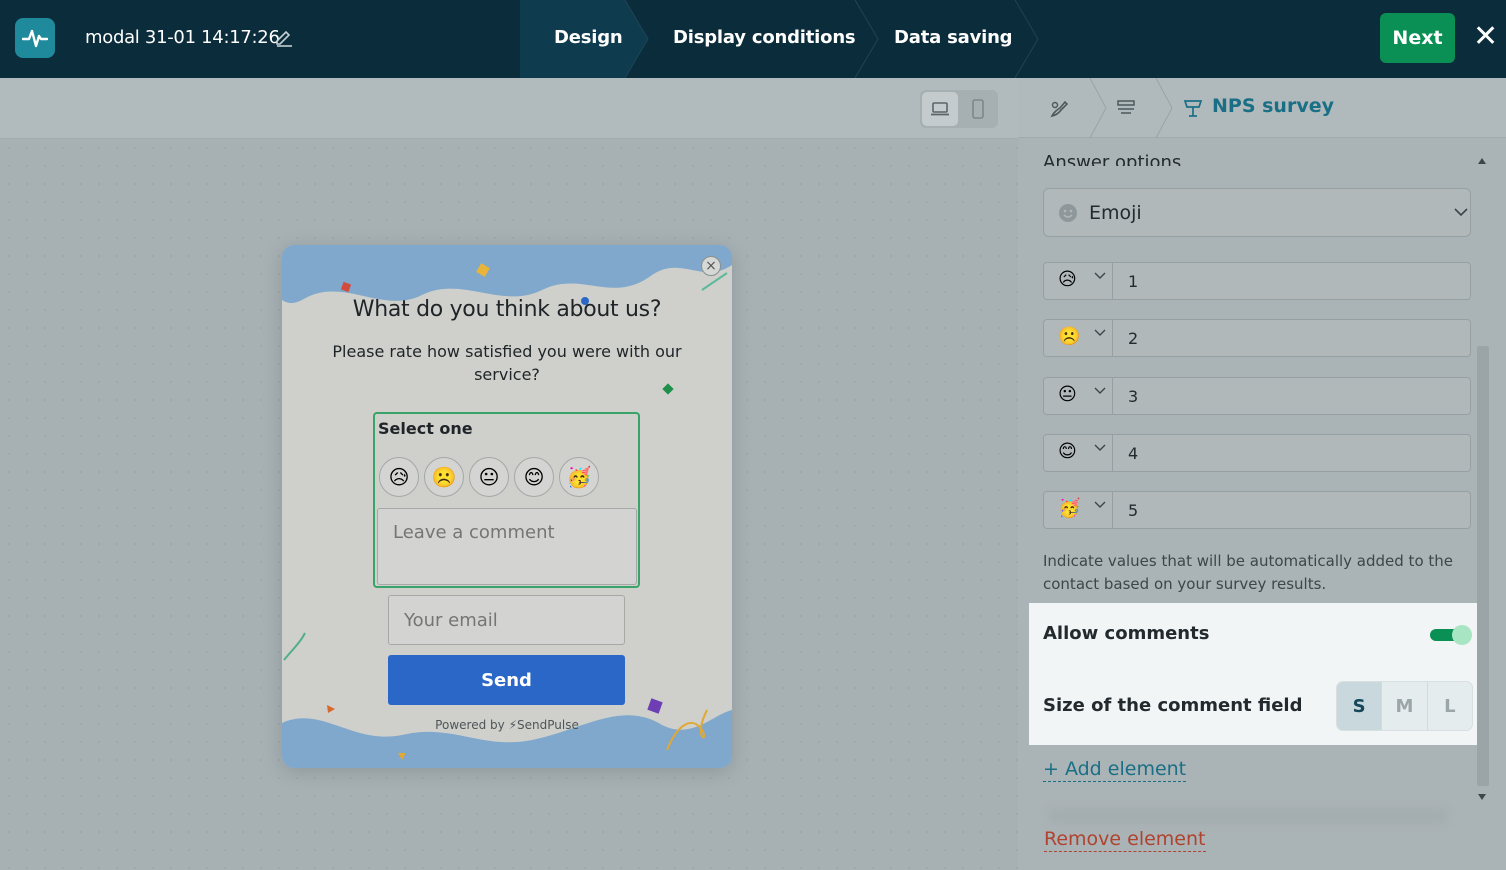 The image size is (1506, 870). Describe the element at coordinates (1126, 108) in the screenshot. I see `form-block-icon` at that location.